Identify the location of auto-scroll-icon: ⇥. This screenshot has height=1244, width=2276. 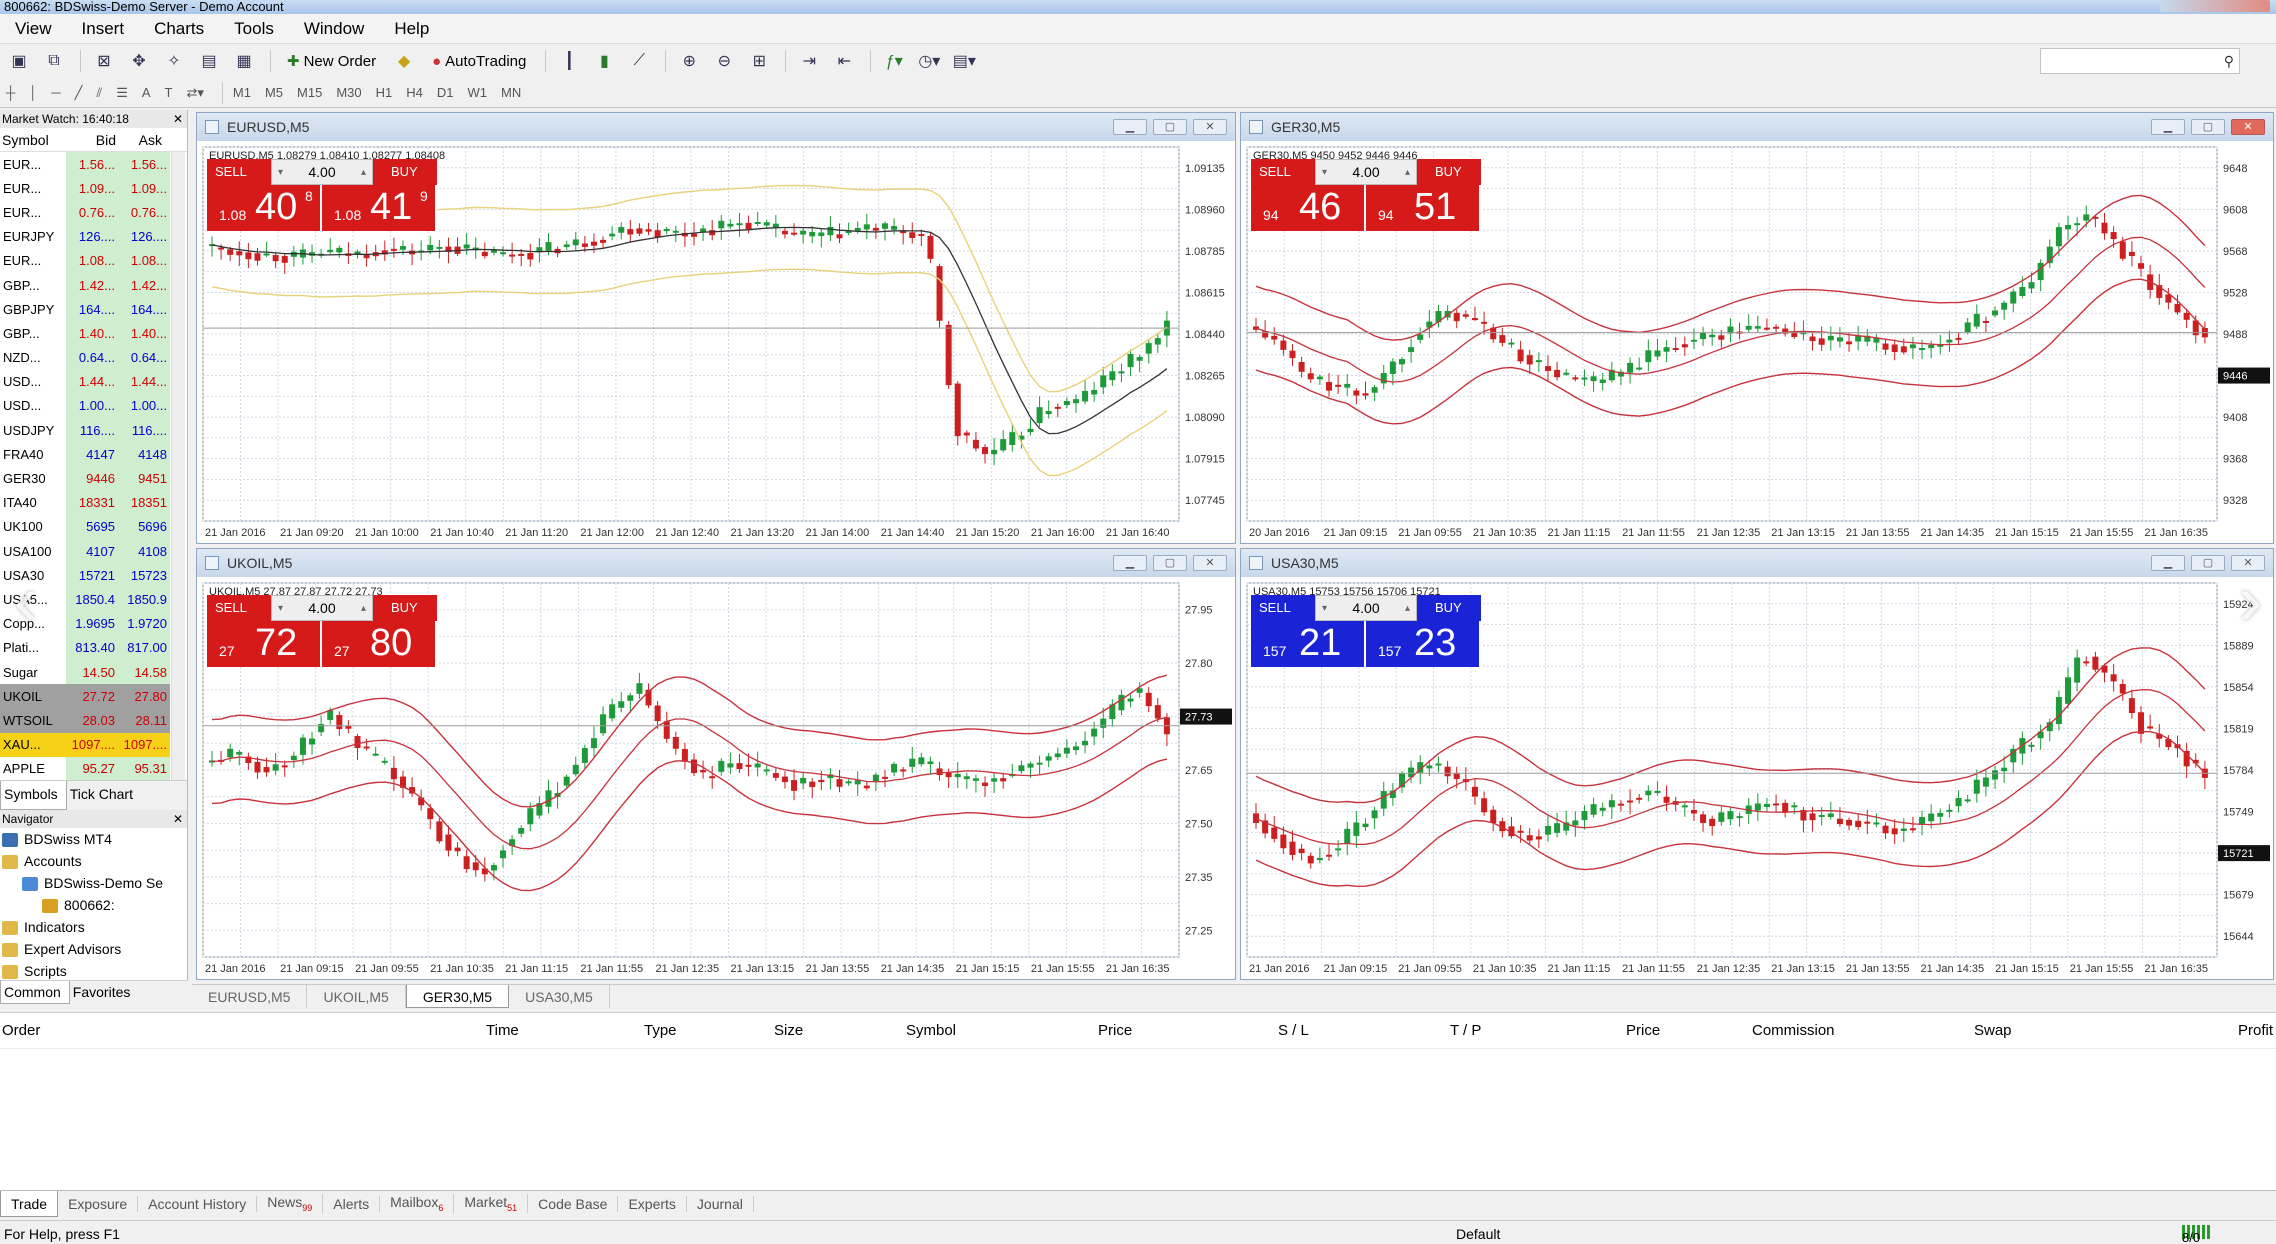
(809, 61).